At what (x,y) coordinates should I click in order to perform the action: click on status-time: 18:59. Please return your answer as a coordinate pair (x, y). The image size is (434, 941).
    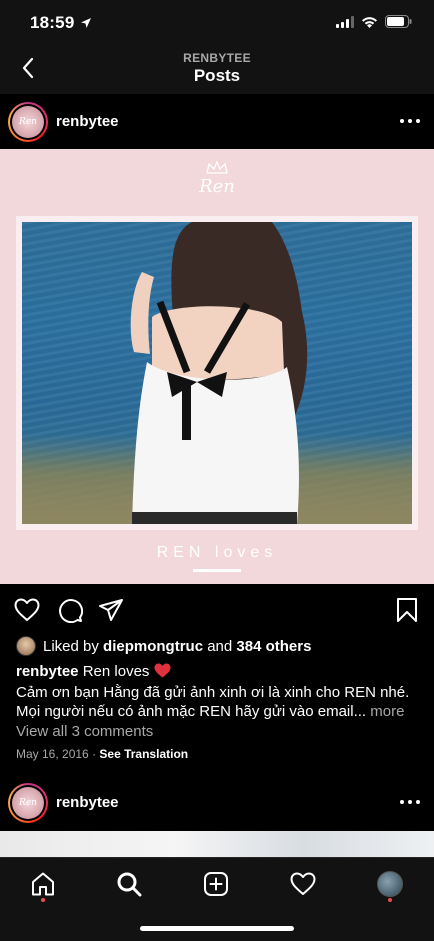
    Looking at the image, I should click on (52, 22).